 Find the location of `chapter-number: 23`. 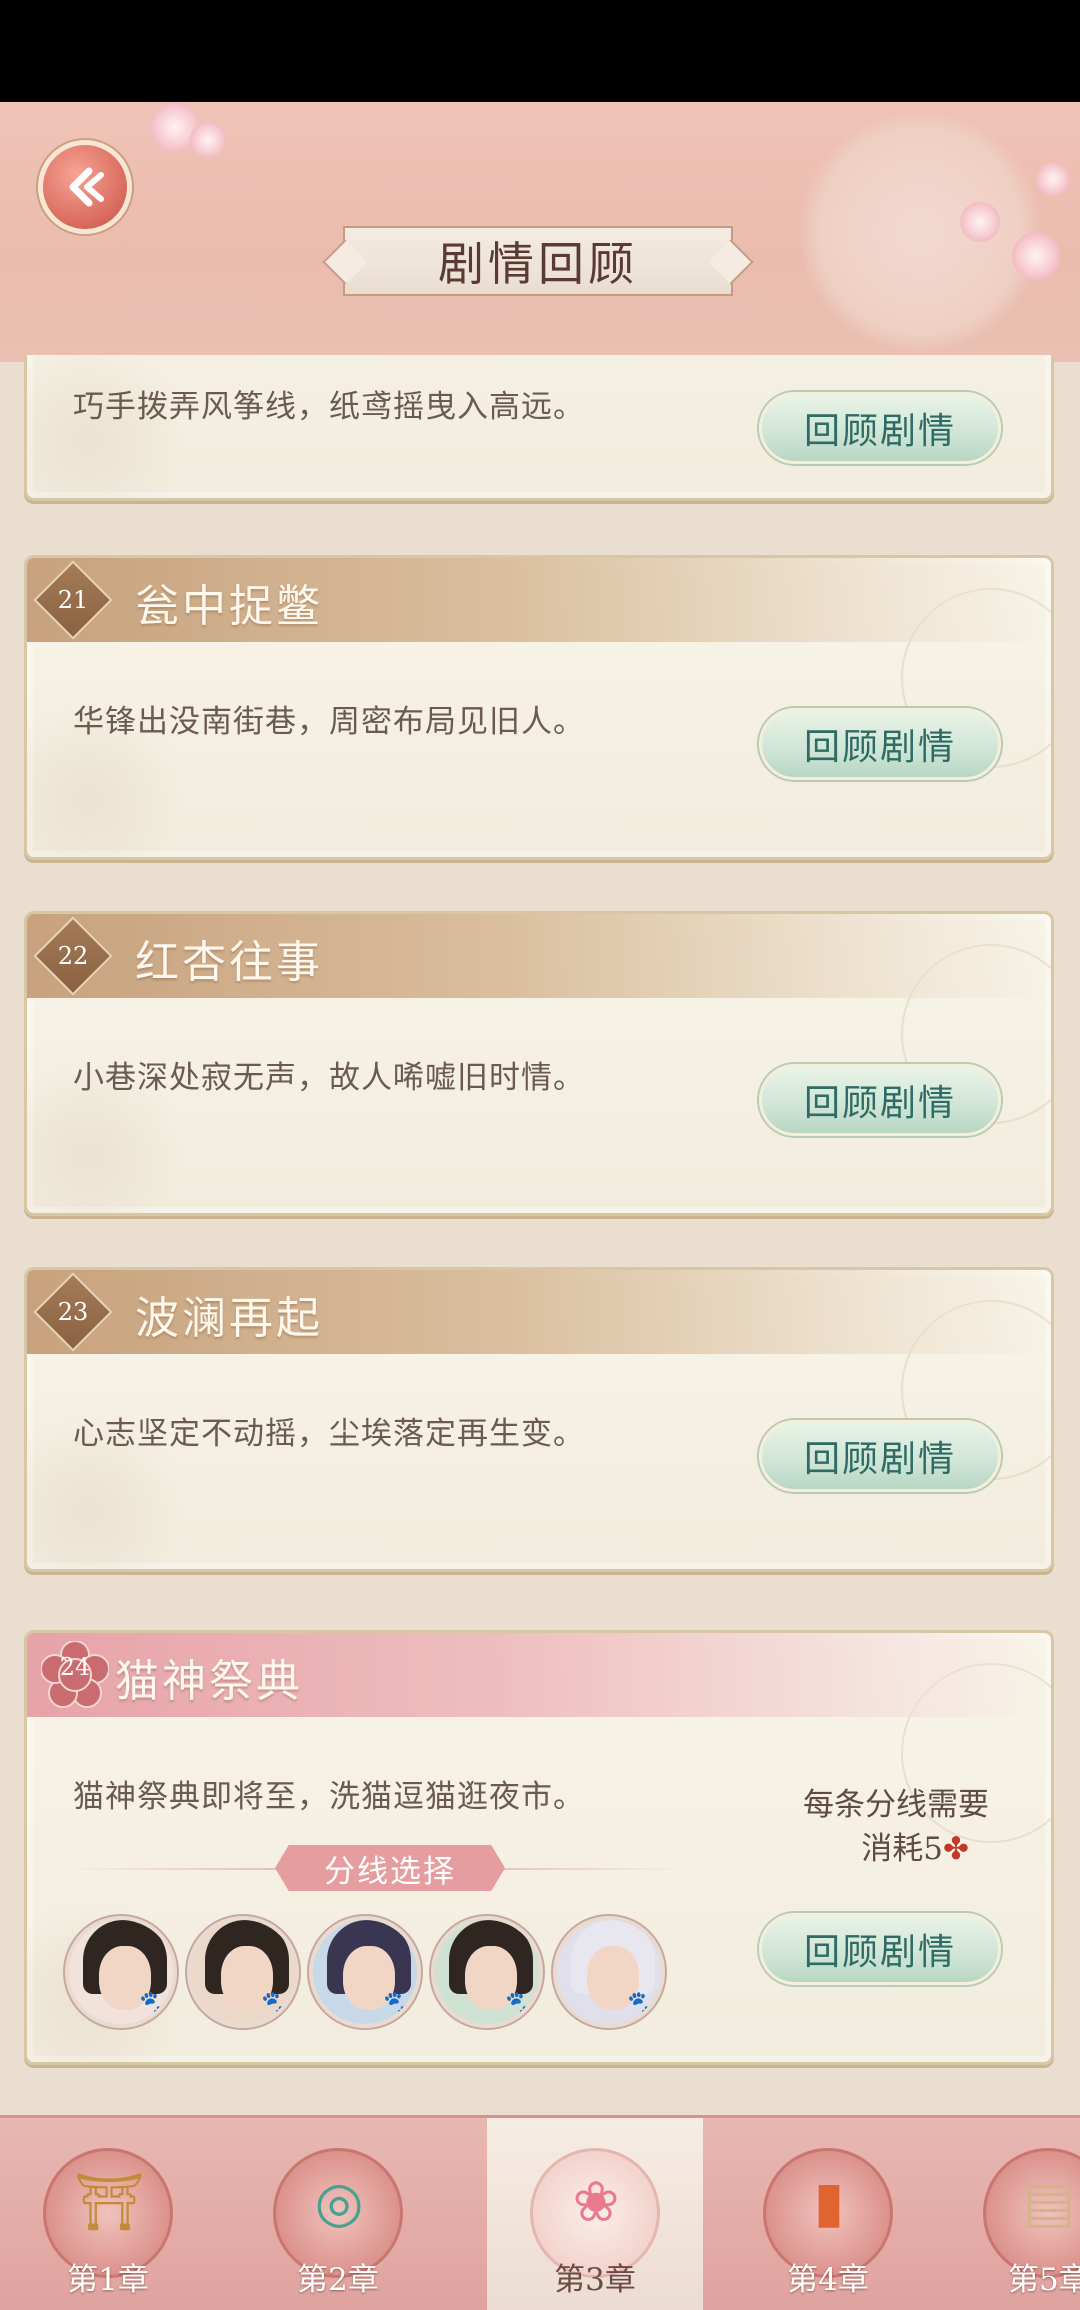

chapter-number: 23 is located at coordinates (73, 1312).